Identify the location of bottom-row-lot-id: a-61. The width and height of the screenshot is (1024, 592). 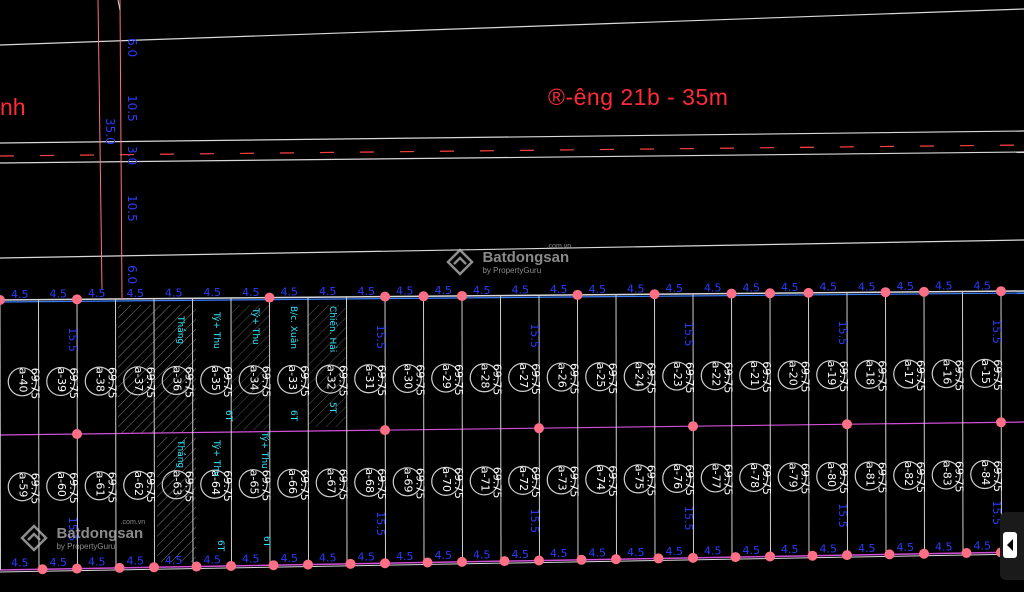
(99, 484).